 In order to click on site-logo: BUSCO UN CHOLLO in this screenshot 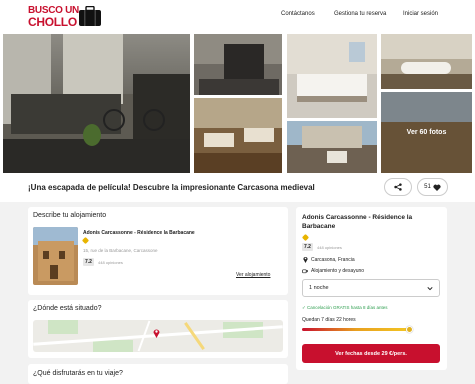, I will do `click(67, 17)`.